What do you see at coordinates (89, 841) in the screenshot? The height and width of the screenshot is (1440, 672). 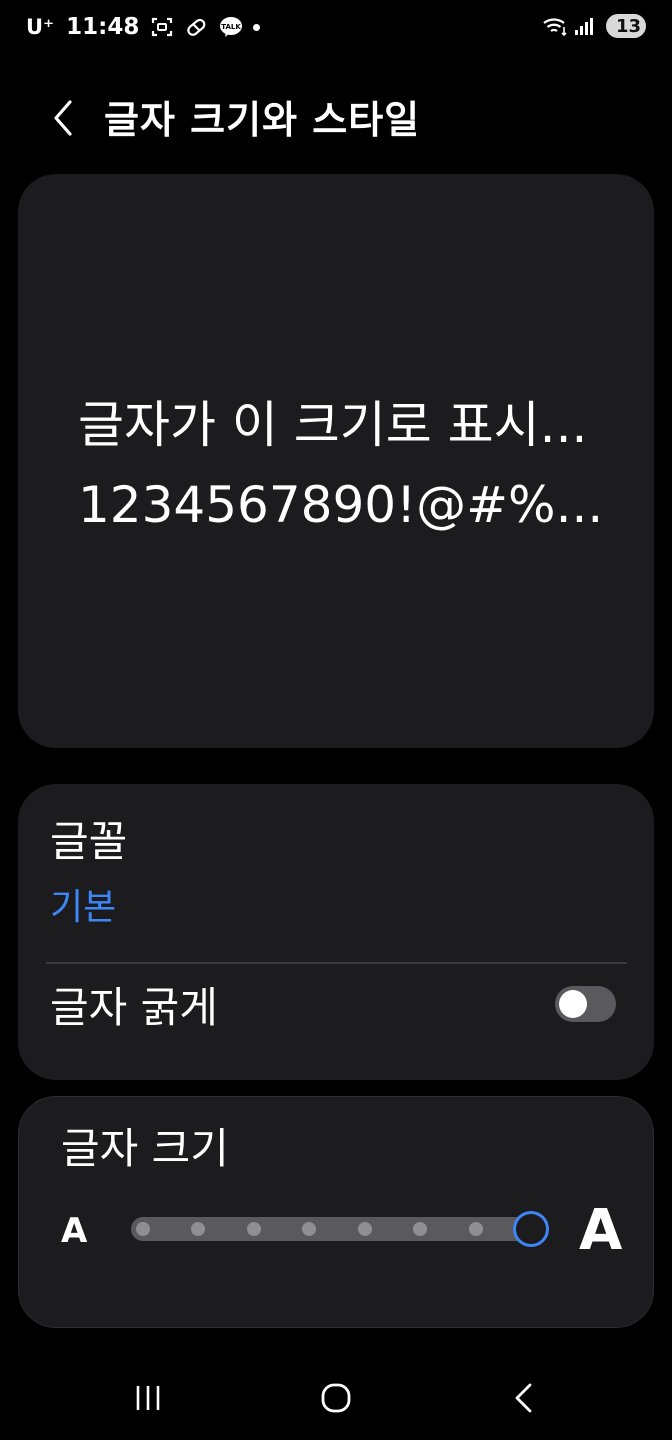 I see `font-style-label: 글꼴` at bounding box center [89, 841].